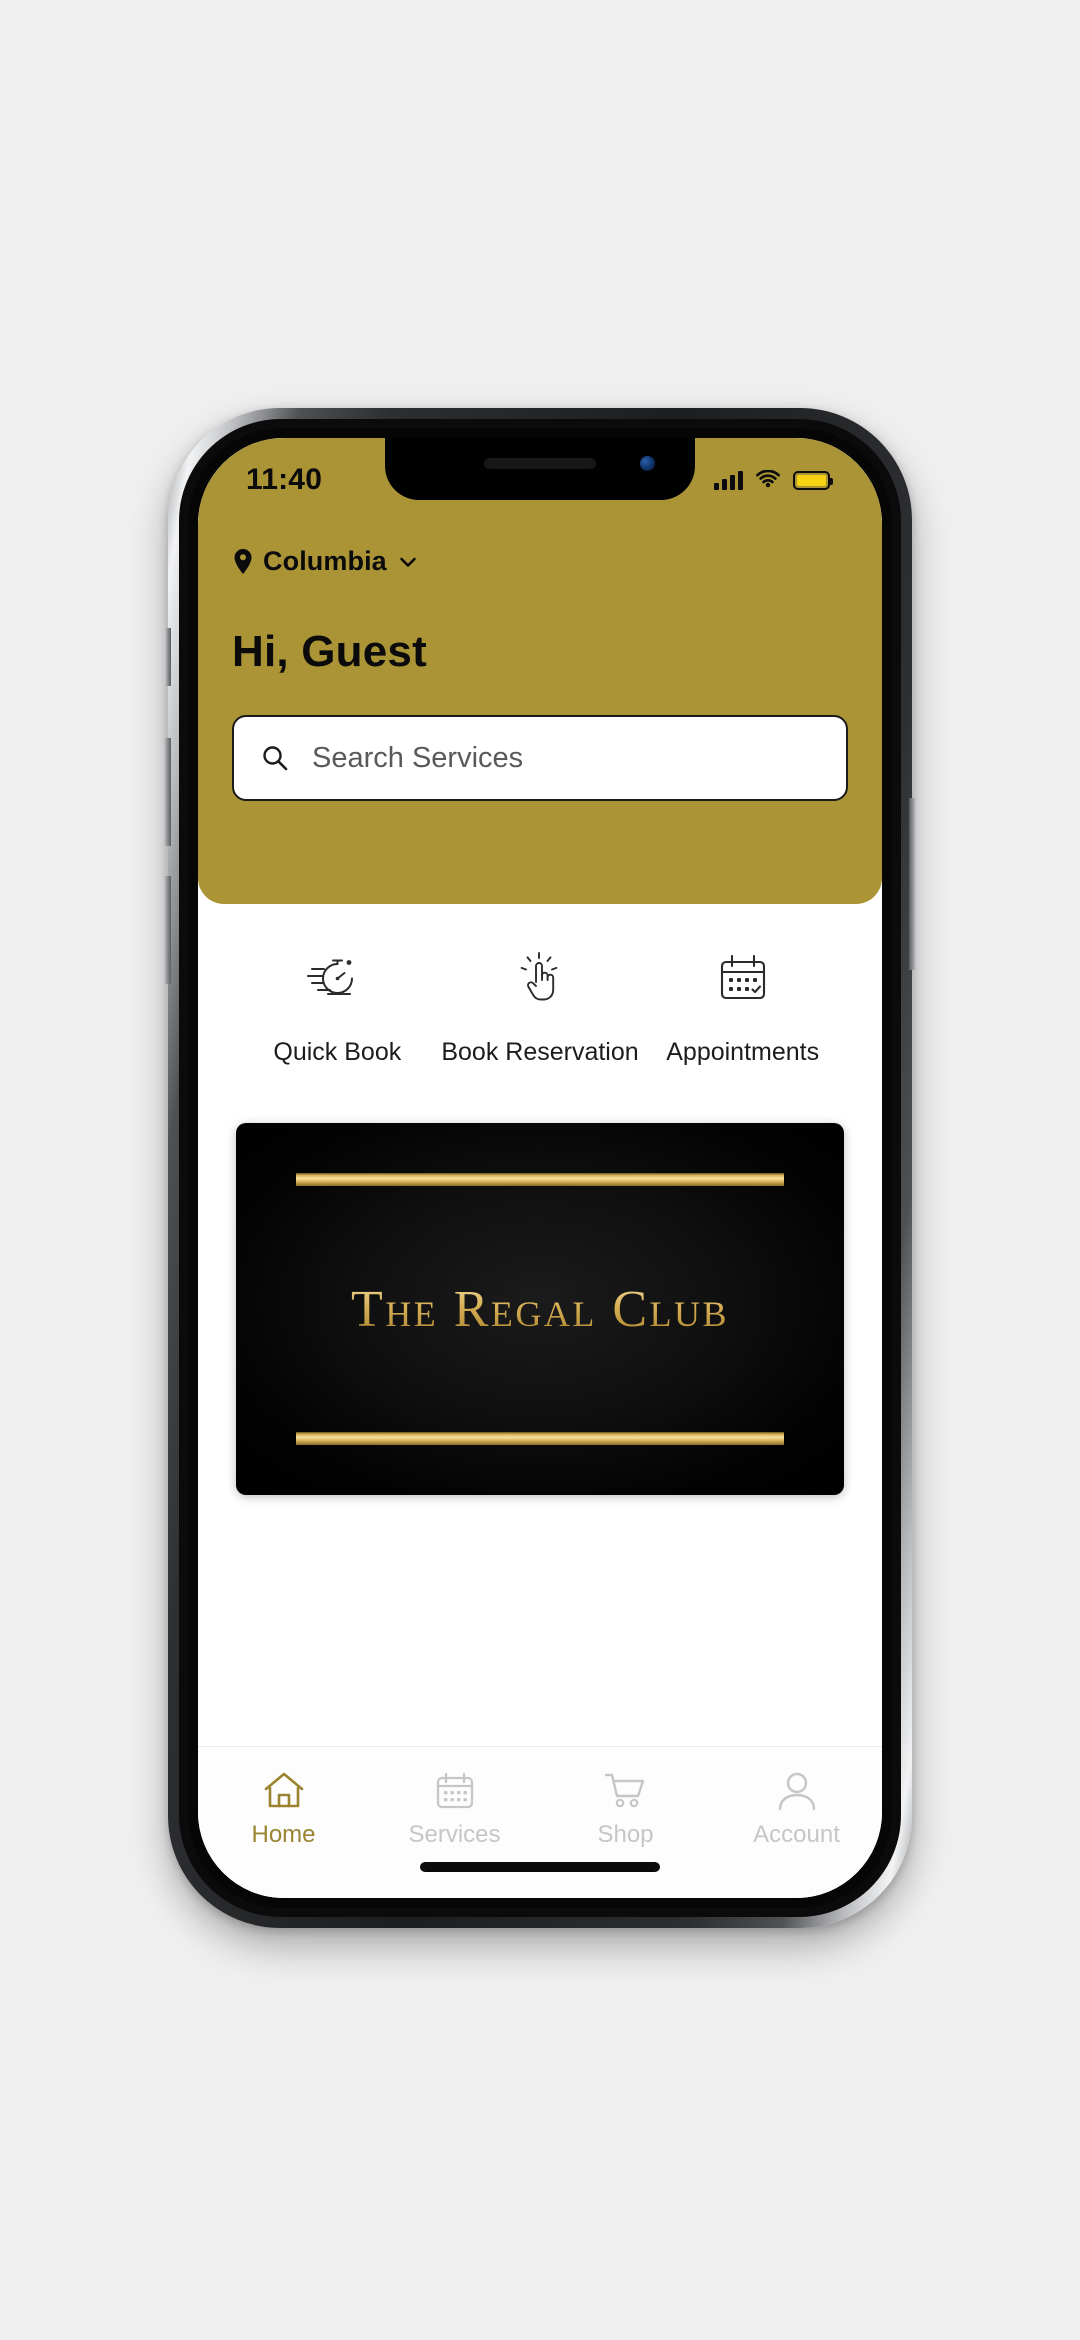  I want to click on nav-item-home: Home, so click(283, 1808).